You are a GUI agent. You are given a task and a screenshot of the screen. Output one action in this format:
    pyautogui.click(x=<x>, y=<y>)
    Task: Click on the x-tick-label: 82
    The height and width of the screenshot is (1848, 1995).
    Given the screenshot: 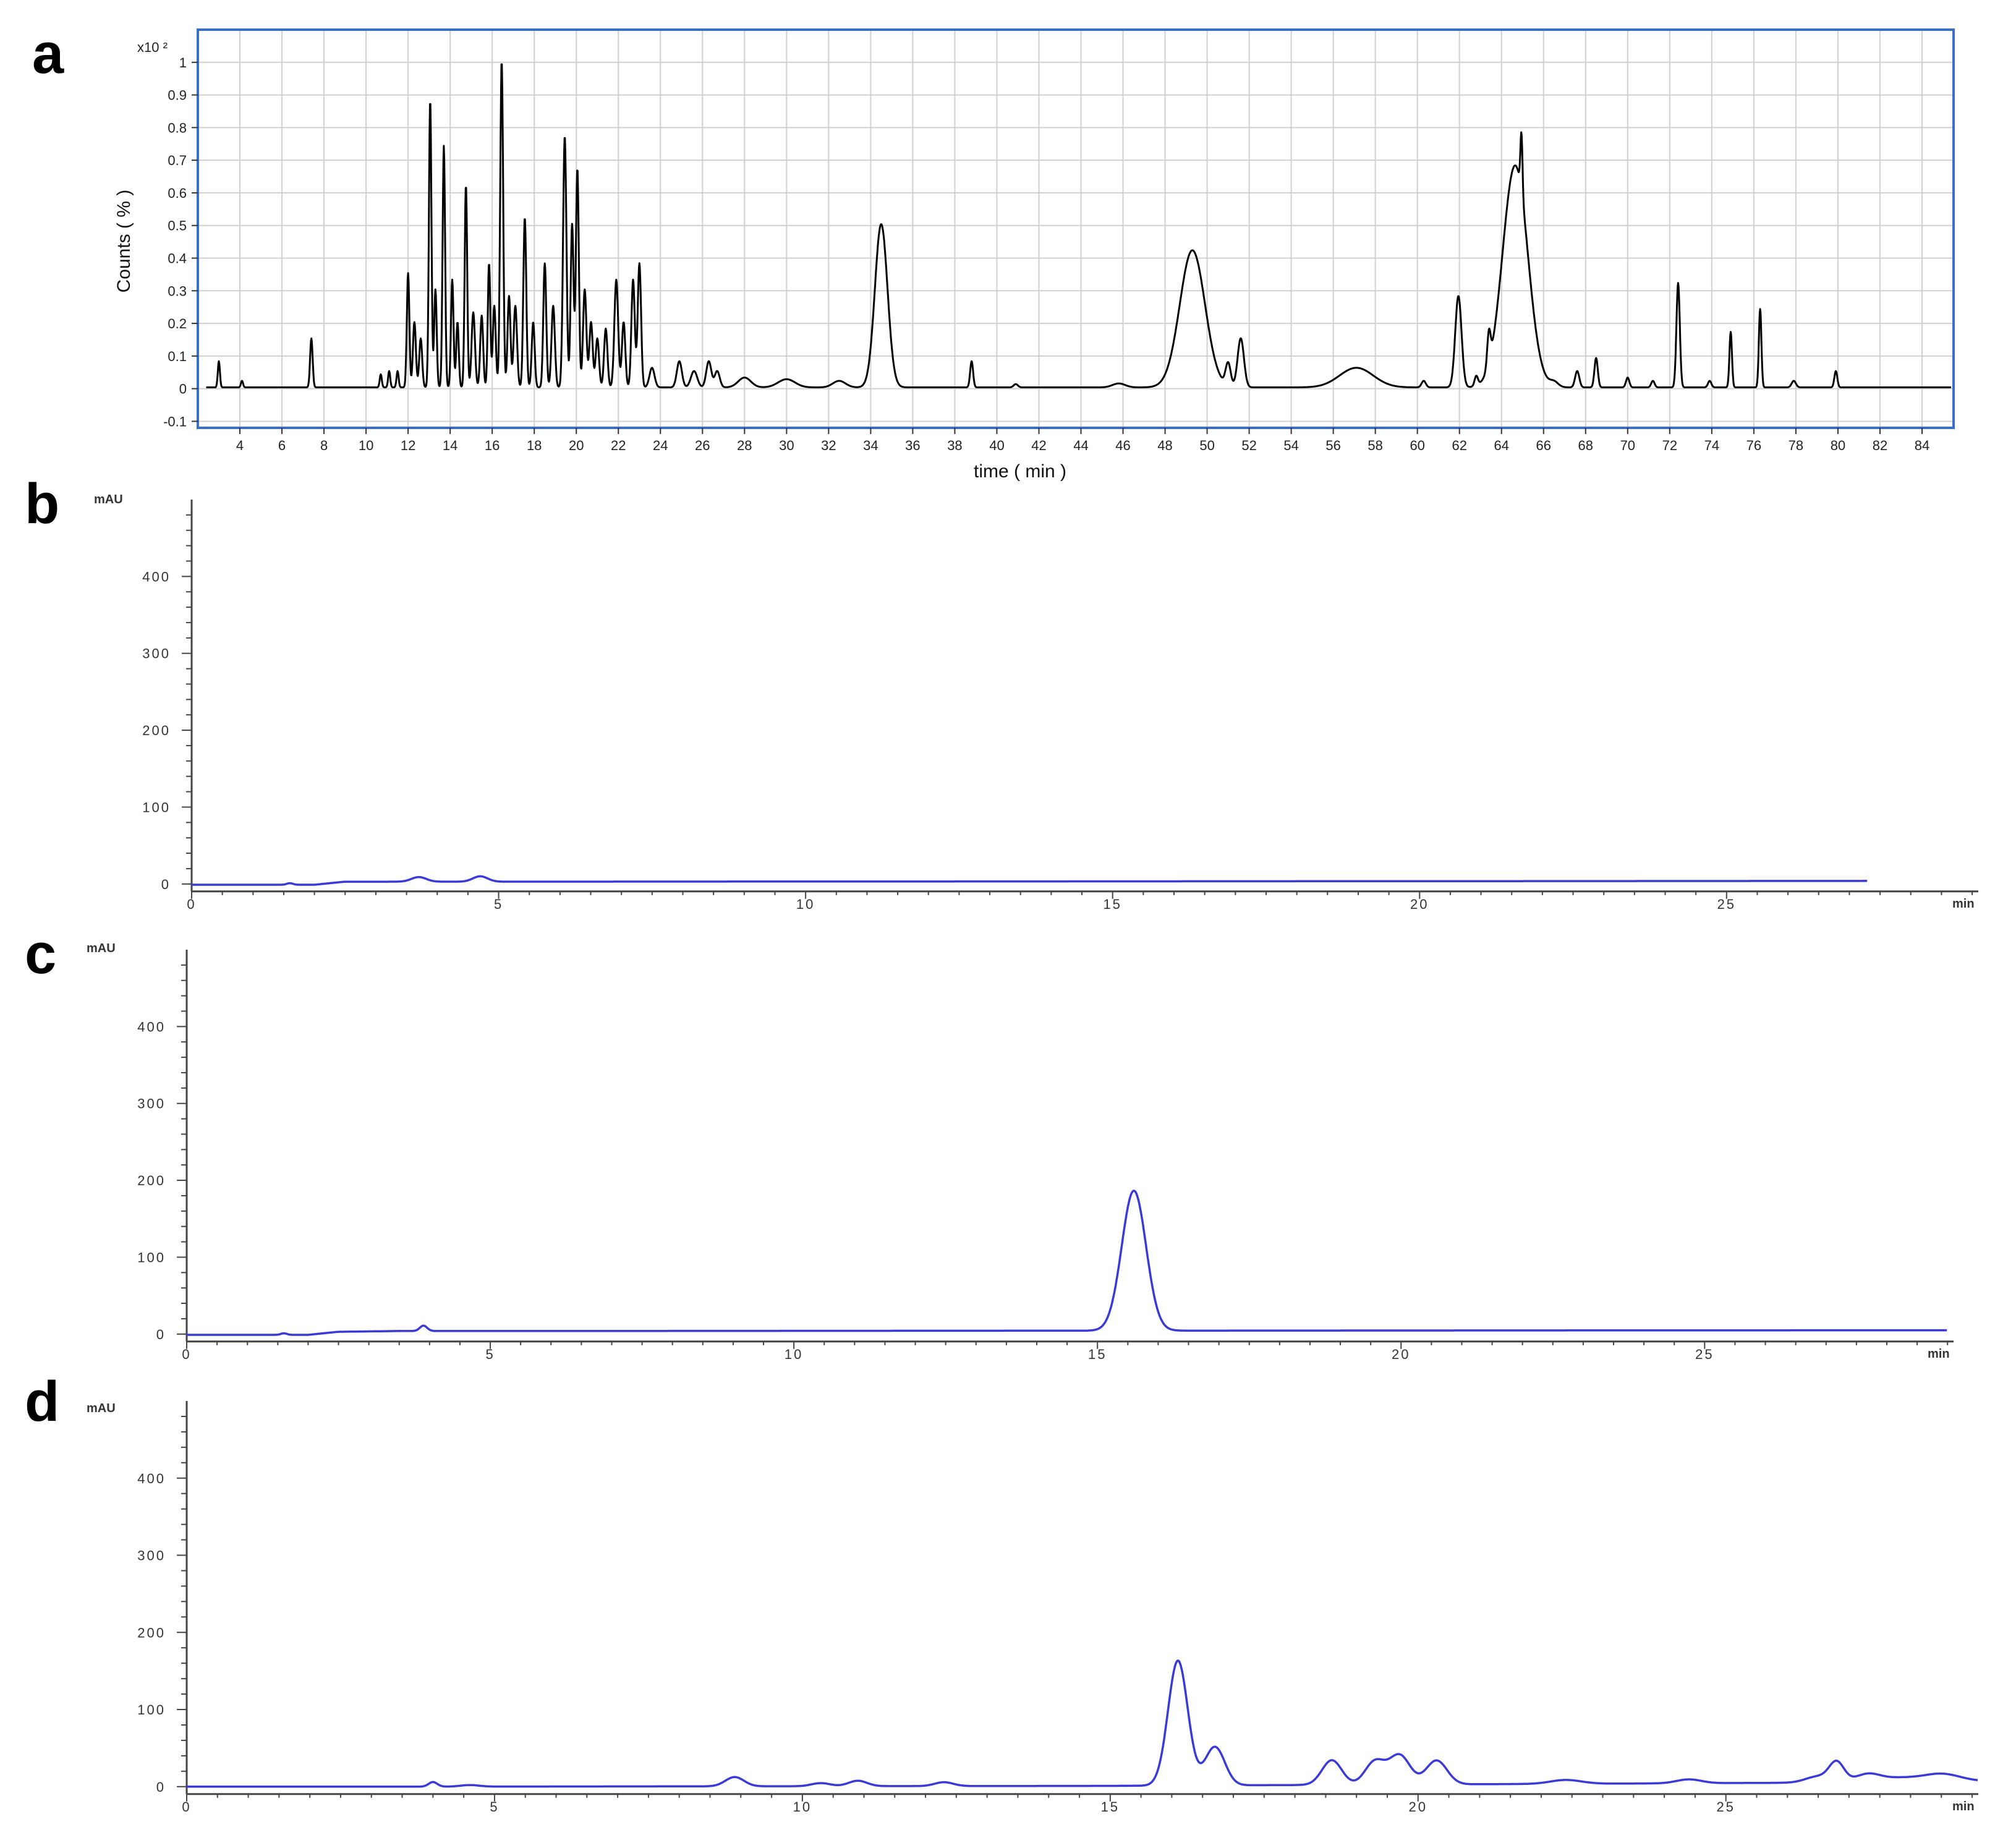 What is the action you would take?
    pyautogui.click(x=1880, y=445)
    